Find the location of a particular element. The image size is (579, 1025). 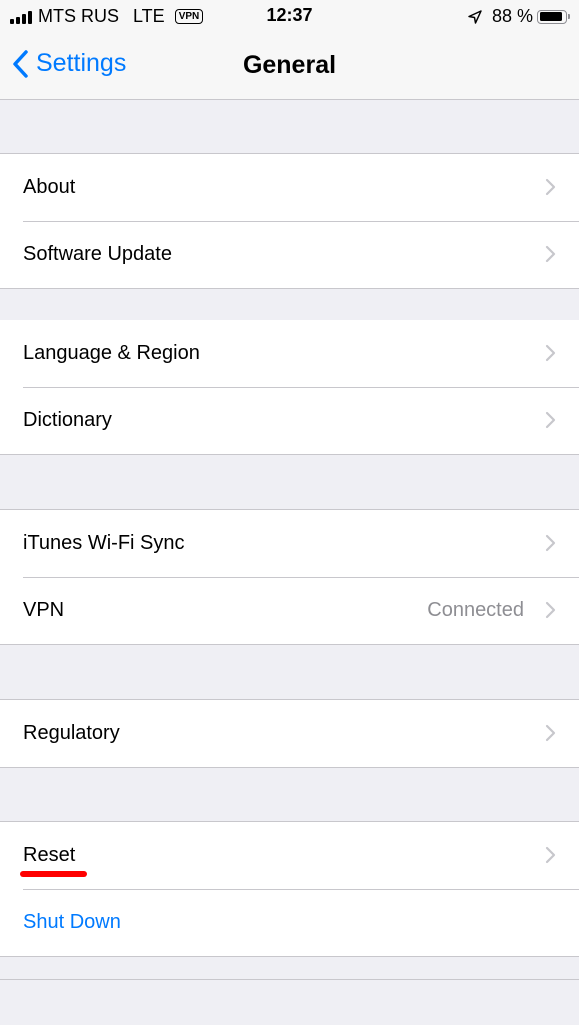

row-label: Shut Down is located at coordinates (72, 922).